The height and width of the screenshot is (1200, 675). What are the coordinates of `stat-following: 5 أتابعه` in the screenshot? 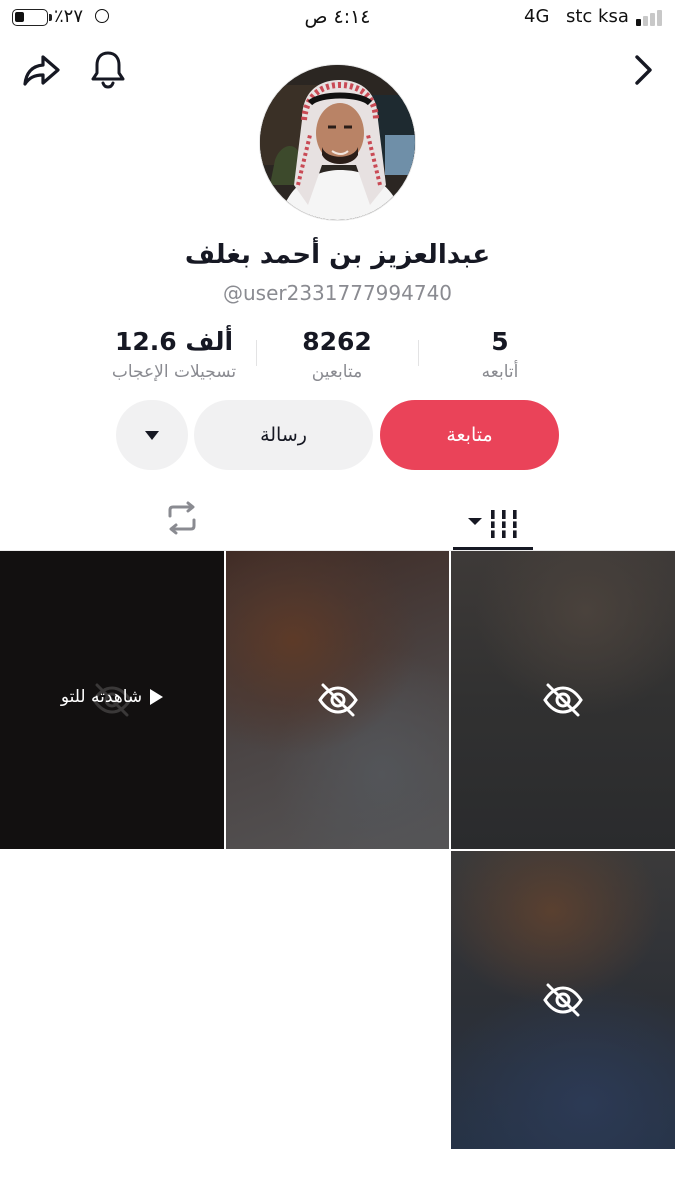 It's located at (500, 354).